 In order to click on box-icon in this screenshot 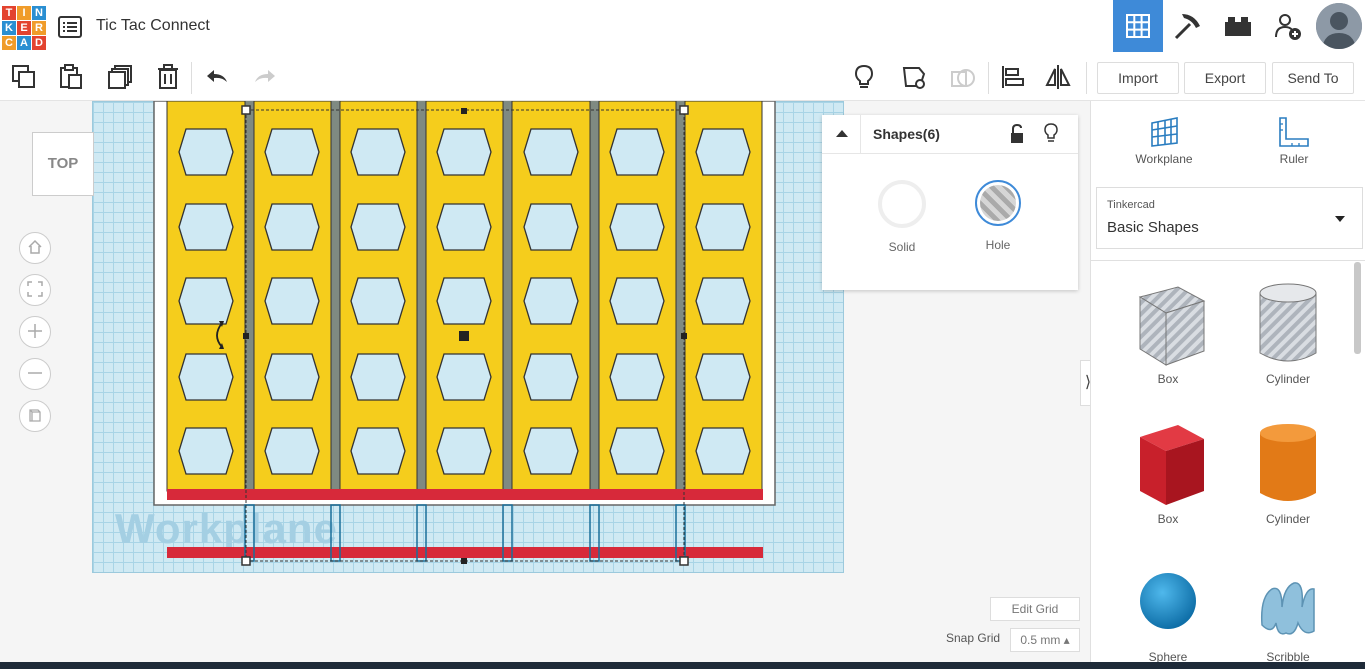, I will do `click(1172, 465)`.